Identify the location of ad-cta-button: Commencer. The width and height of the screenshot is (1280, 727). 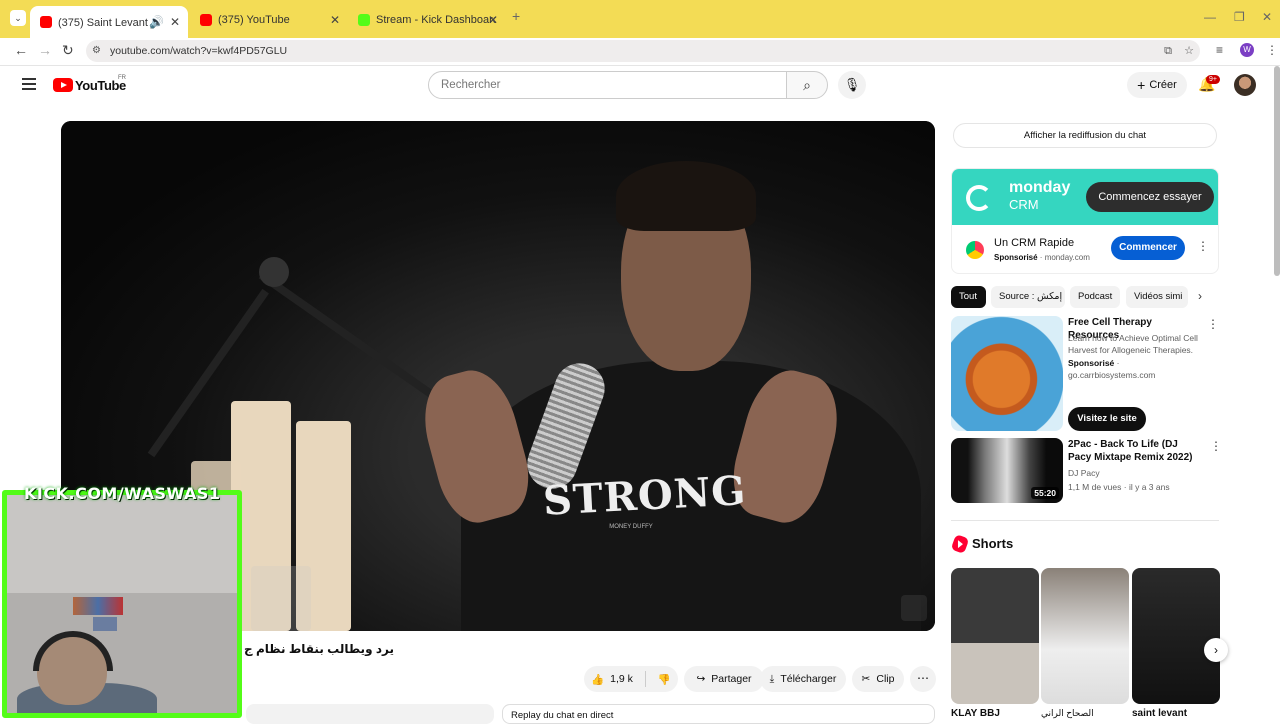
(1148, 248).